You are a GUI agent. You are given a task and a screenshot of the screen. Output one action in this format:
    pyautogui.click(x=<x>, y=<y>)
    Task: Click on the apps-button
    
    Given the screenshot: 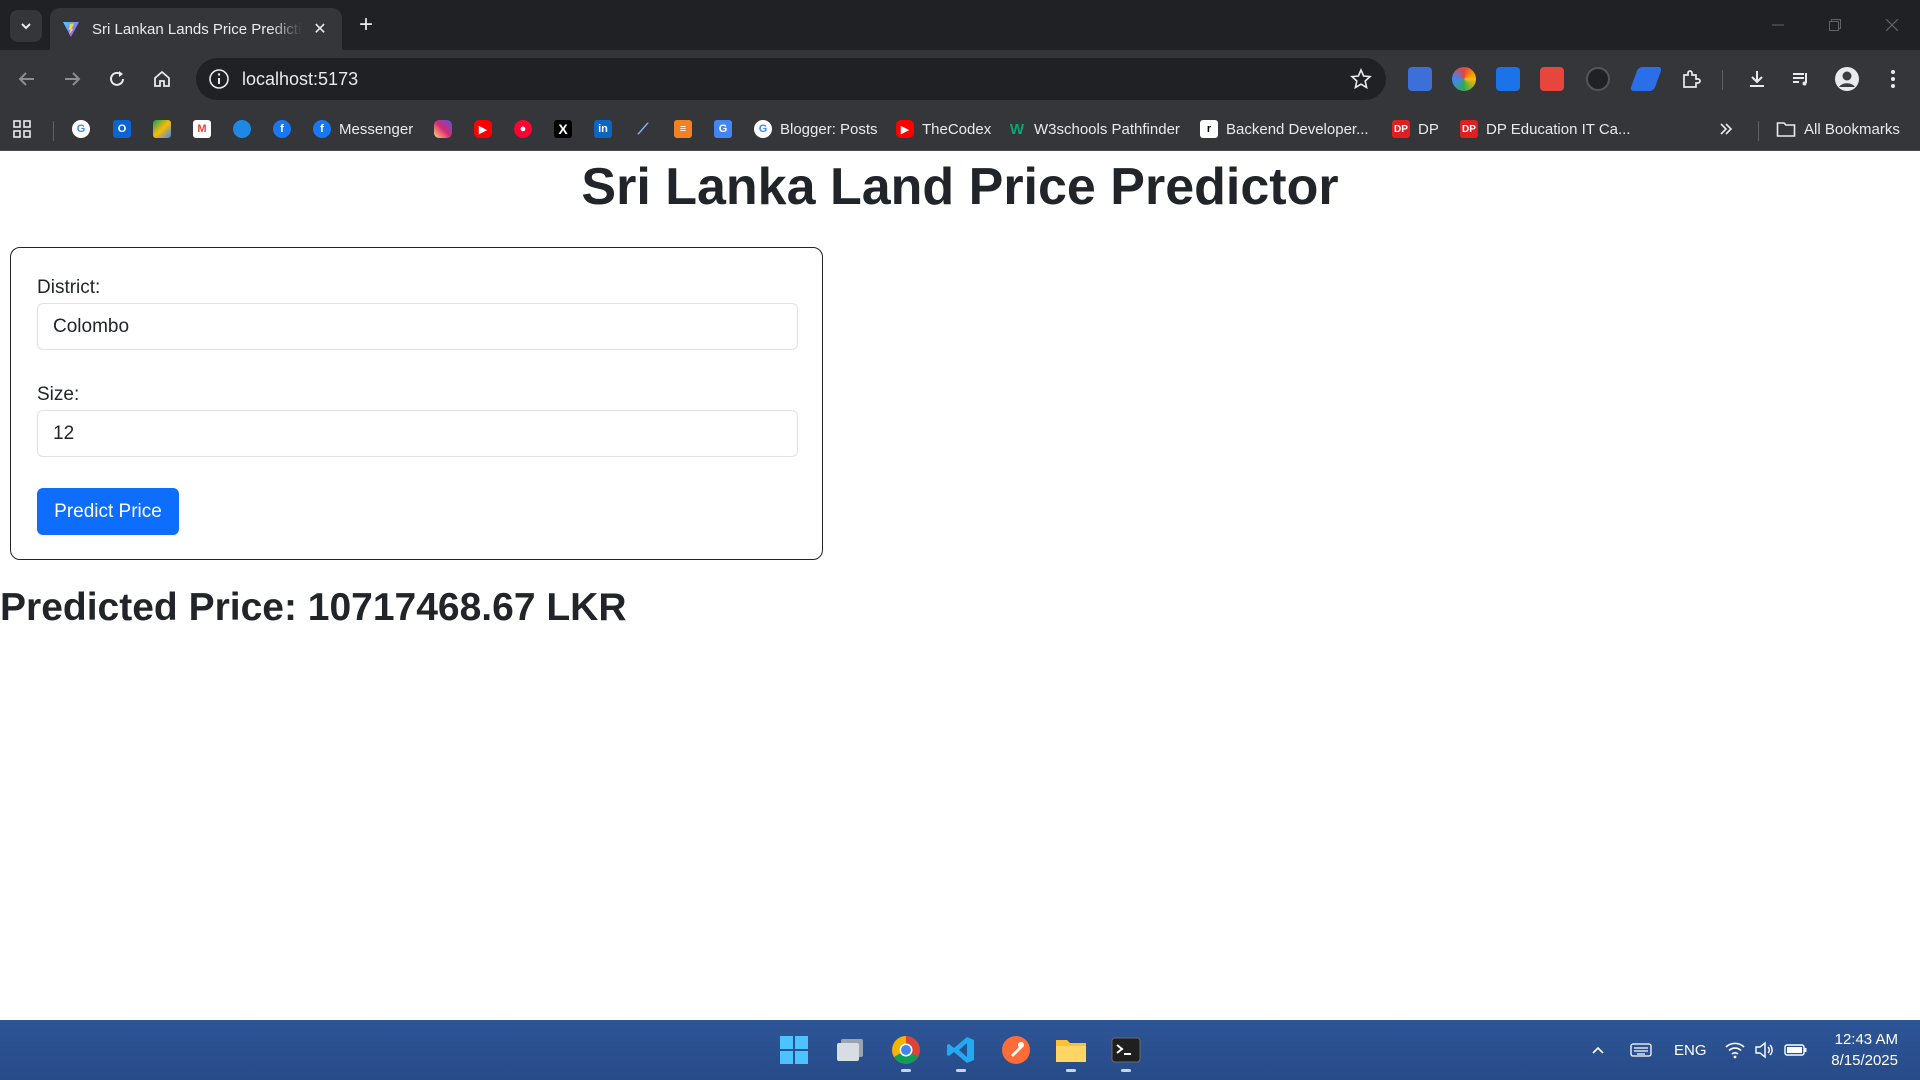 What is the action you would take?
    pyautogui.click(x=22, y=129)
    